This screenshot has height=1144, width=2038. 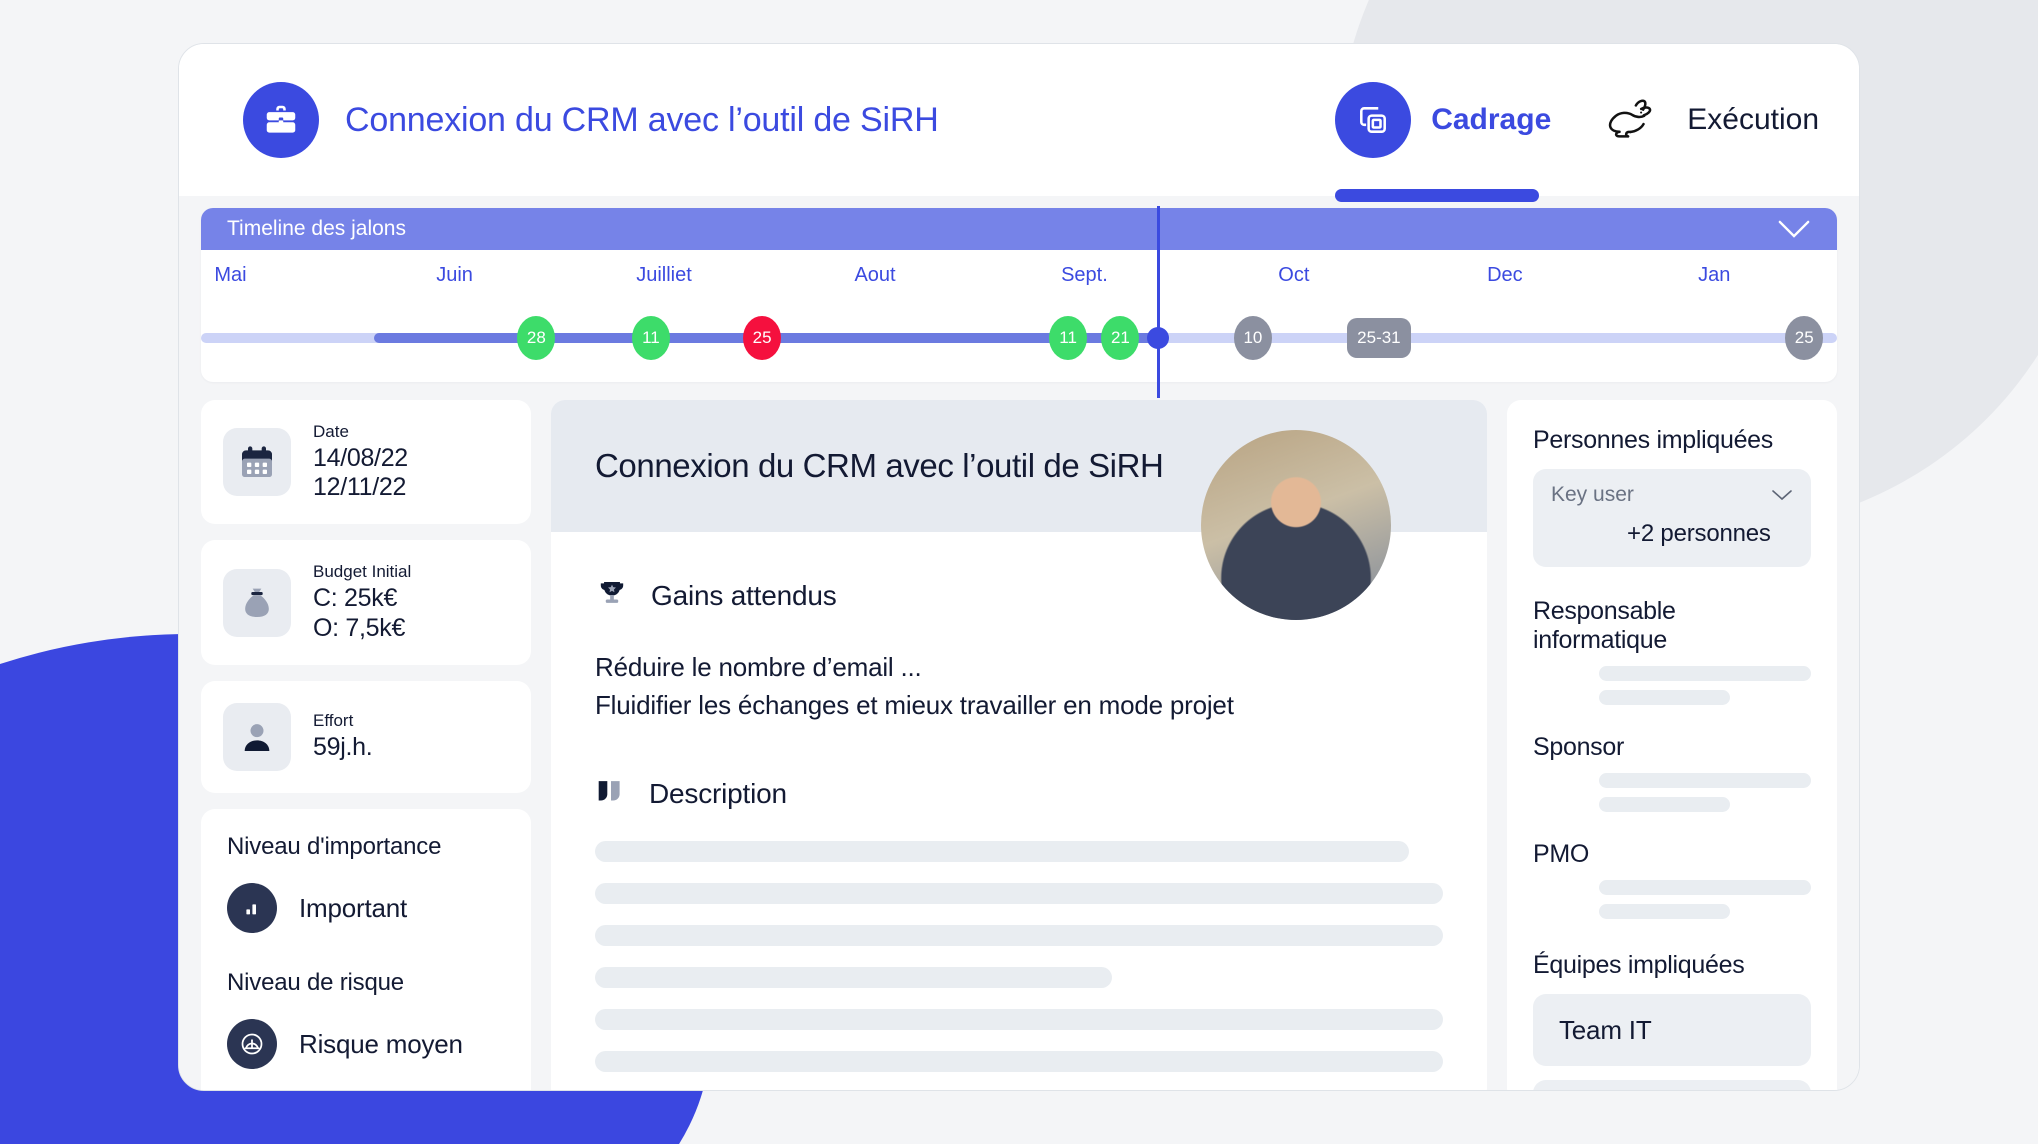 What do you see at coordinates (360, 487) in the screenshot?
I see `date-value-end: 12/11/22` at bounding box center [360, 487].